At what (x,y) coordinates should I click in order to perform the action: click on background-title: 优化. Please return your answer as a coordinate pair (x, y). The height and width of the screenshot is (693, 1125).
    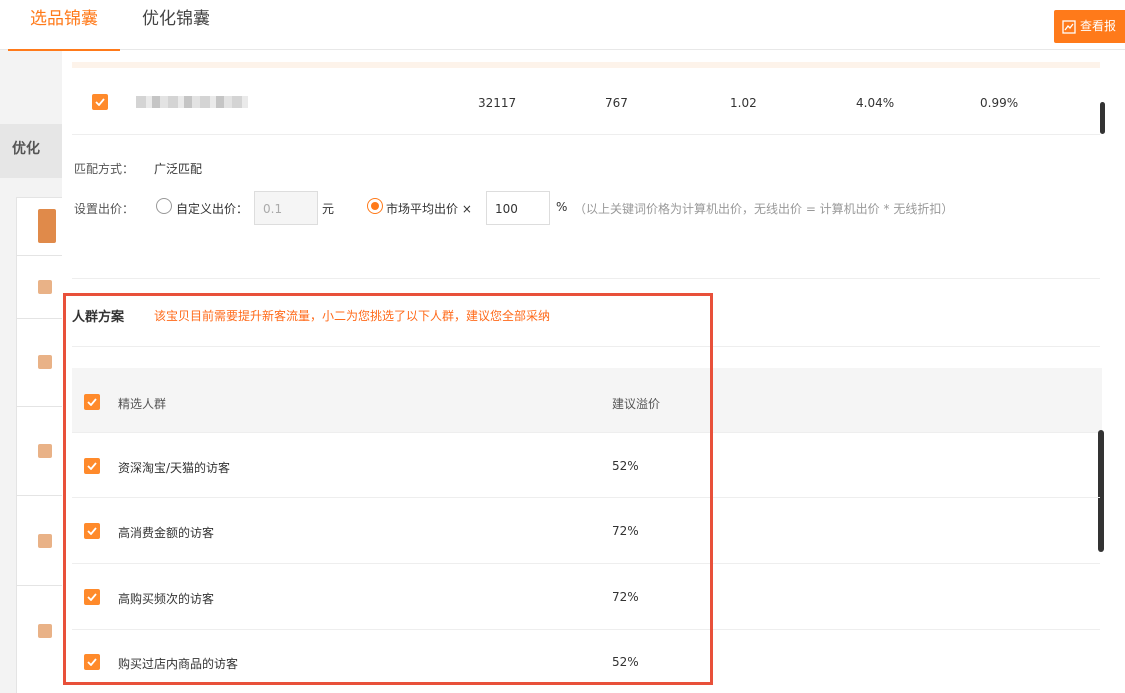
    Looking at the image, I should click on (26, 149).